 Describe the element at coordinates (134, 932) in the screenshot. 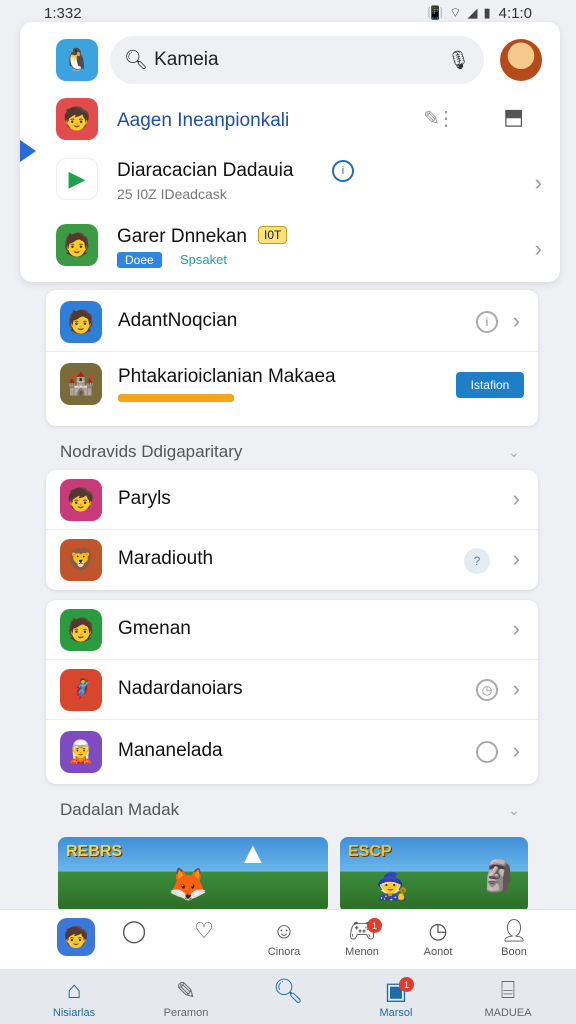

I see `shelf-chat: ◯` at that location.